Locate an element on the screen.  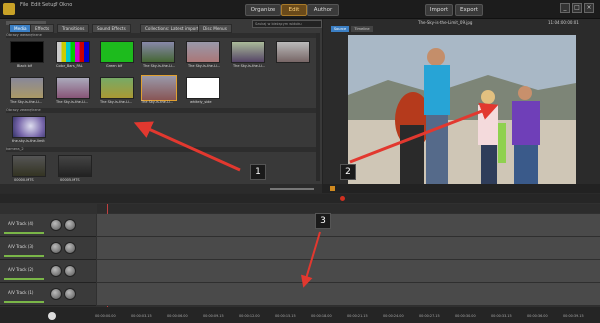
callout-1: 1 is located at coordinates (258, 172).